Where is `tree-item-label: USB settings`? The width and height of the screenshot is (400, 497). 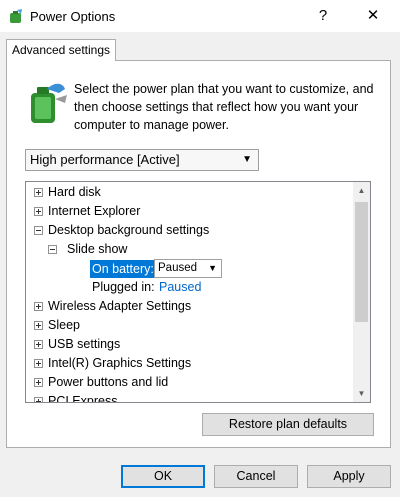 tree-item-label: USB settings is located at coordinates (84, 344).